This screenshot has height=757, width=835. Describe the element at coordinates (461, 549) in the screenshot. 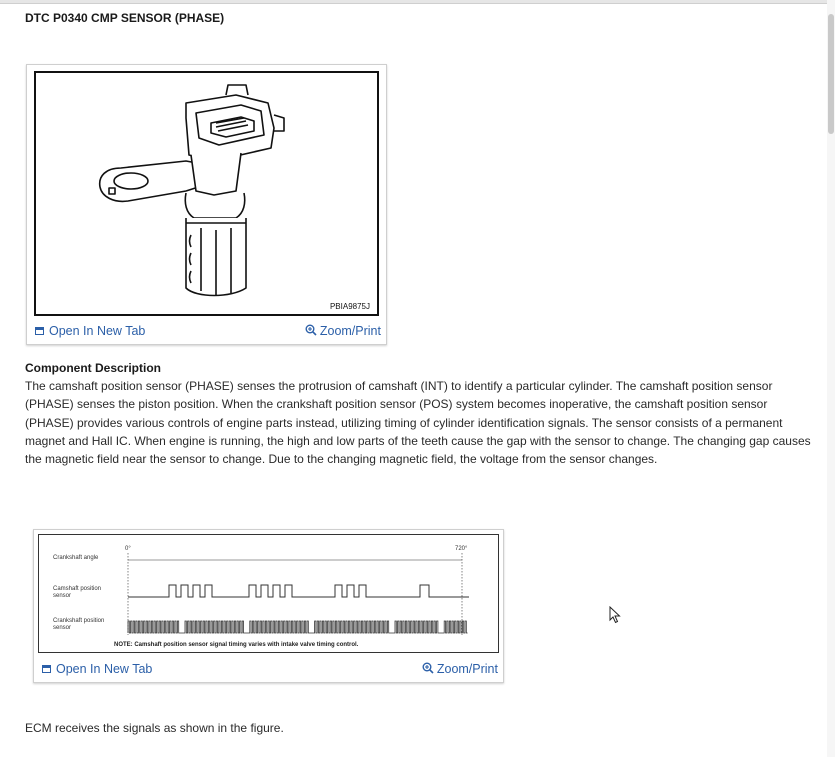

I see `angle-end-label: 720°` at that location.